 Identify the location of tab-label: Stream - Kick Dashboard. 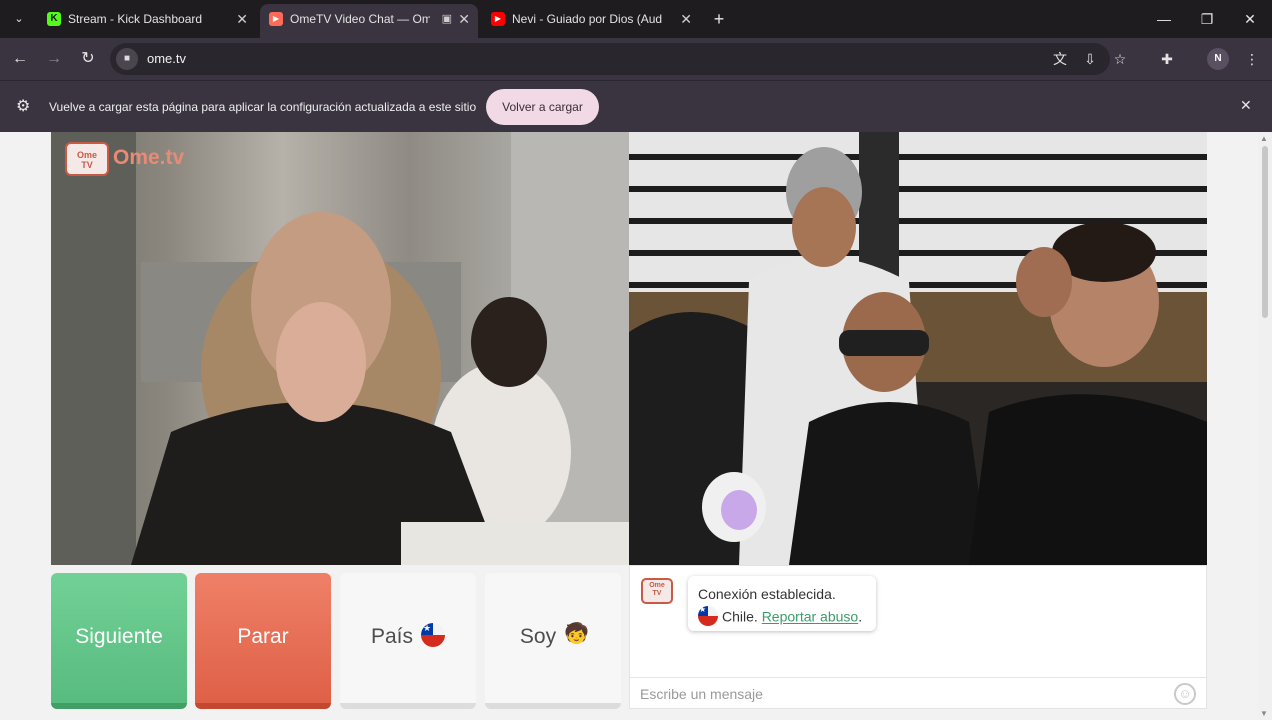
(135, 19).